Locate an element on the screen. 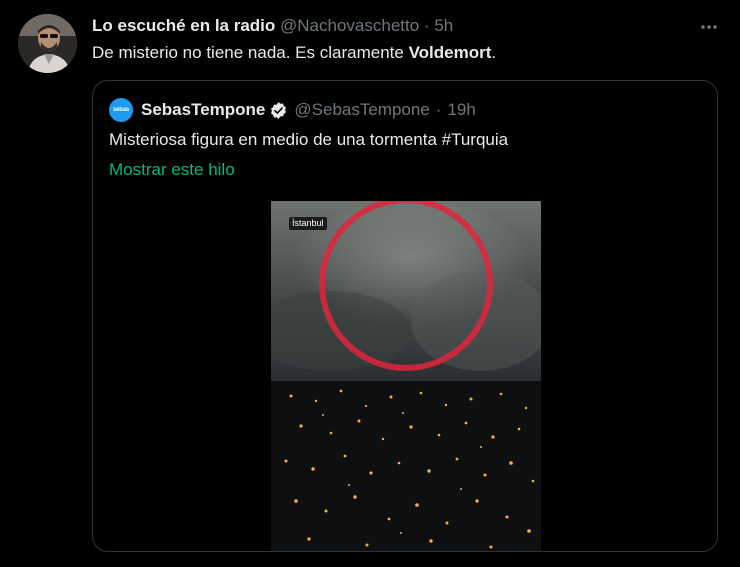  quoted-tweet-header: sebas SebasTempone @SebasTempone · 19h is located at coordinates (292, 110).